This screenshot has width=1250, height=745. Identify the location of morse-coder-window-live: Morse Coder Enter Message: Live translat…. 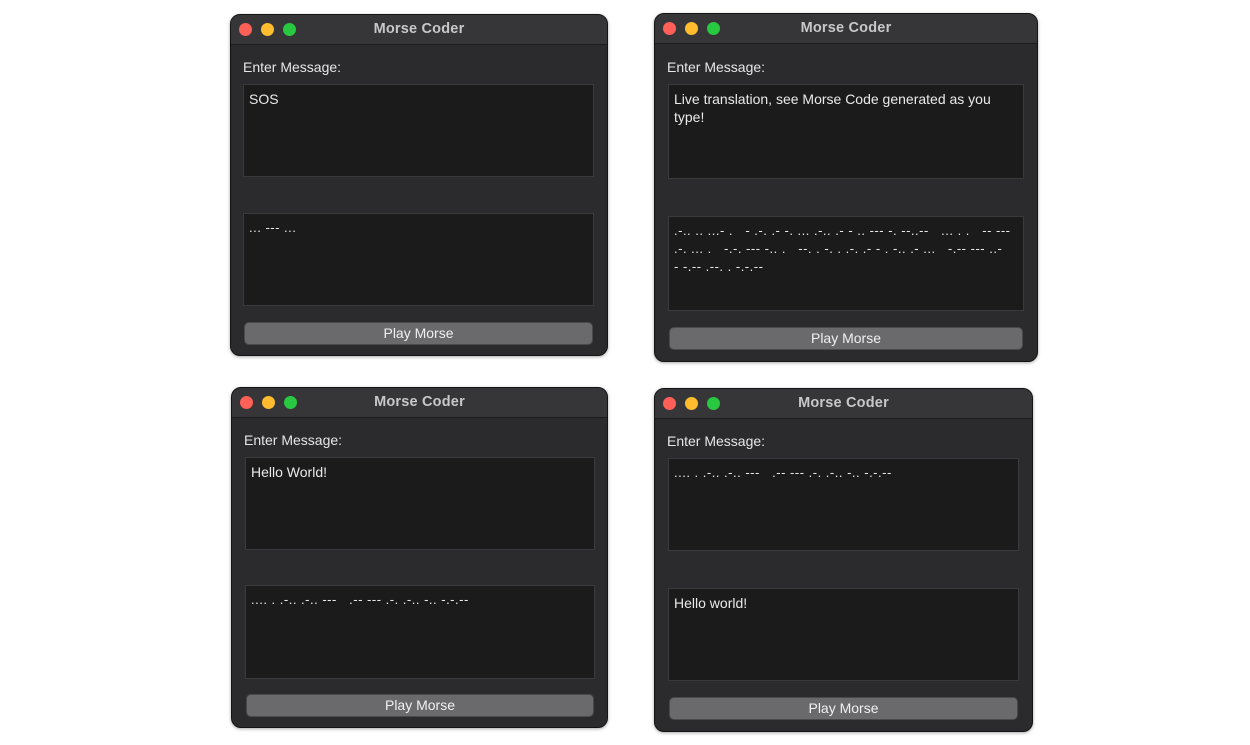
(846, 187).